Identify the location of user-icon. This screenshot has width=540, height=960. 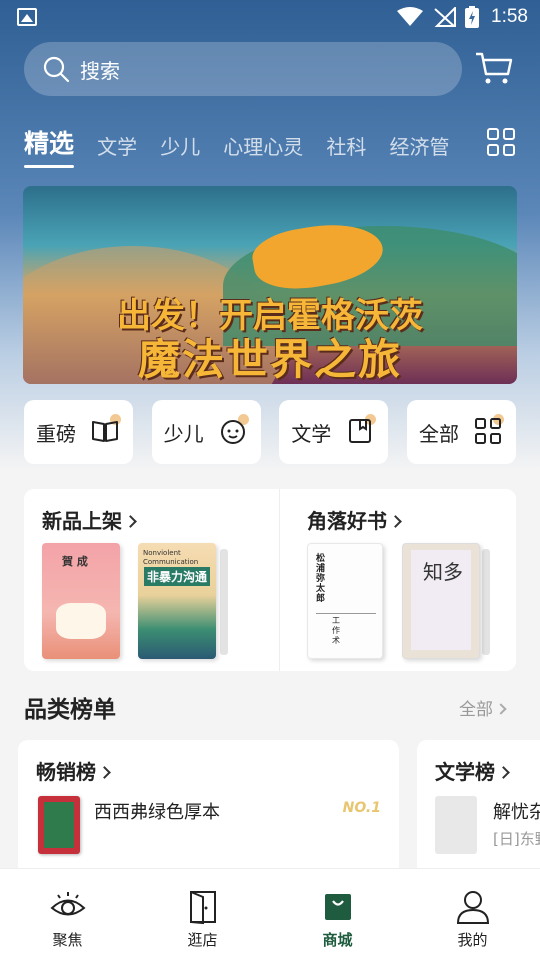
(472, 907).